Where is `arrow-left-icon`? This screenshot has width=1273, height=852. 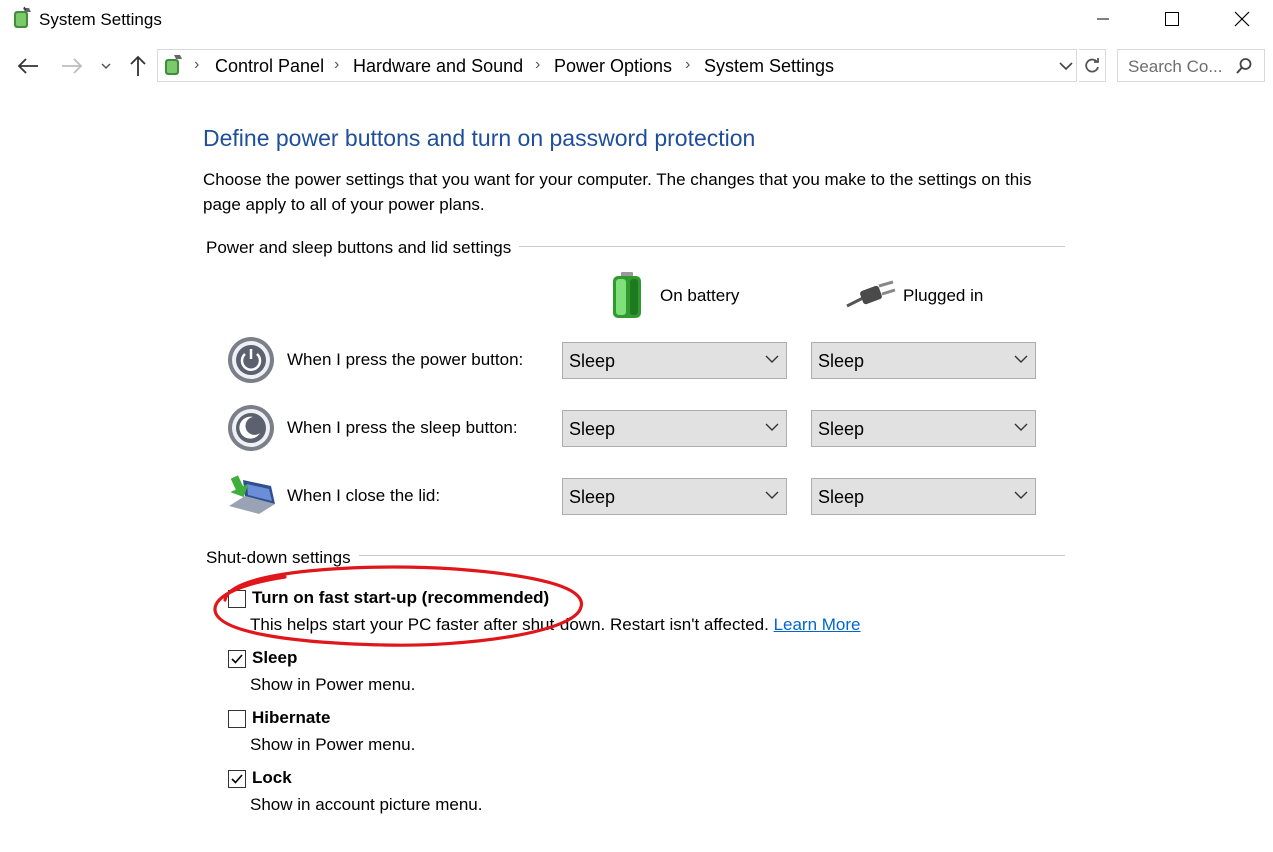
arrow-left-icon is located at coordinates (27, 66).